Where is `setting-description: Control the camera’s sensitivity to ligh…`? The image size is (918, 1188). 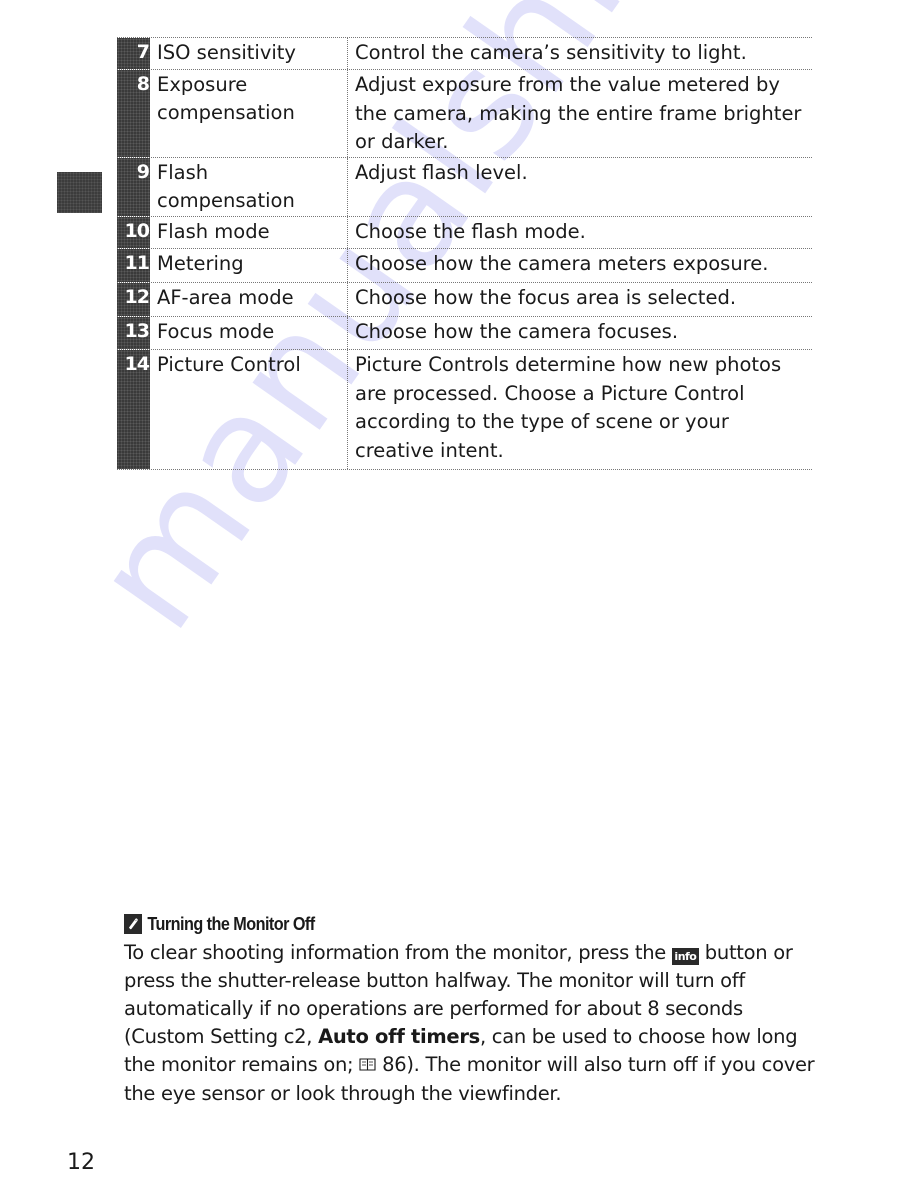
setting-description: Control the camera’s sensitivity to ligh… is located at coordinates (551, 52).